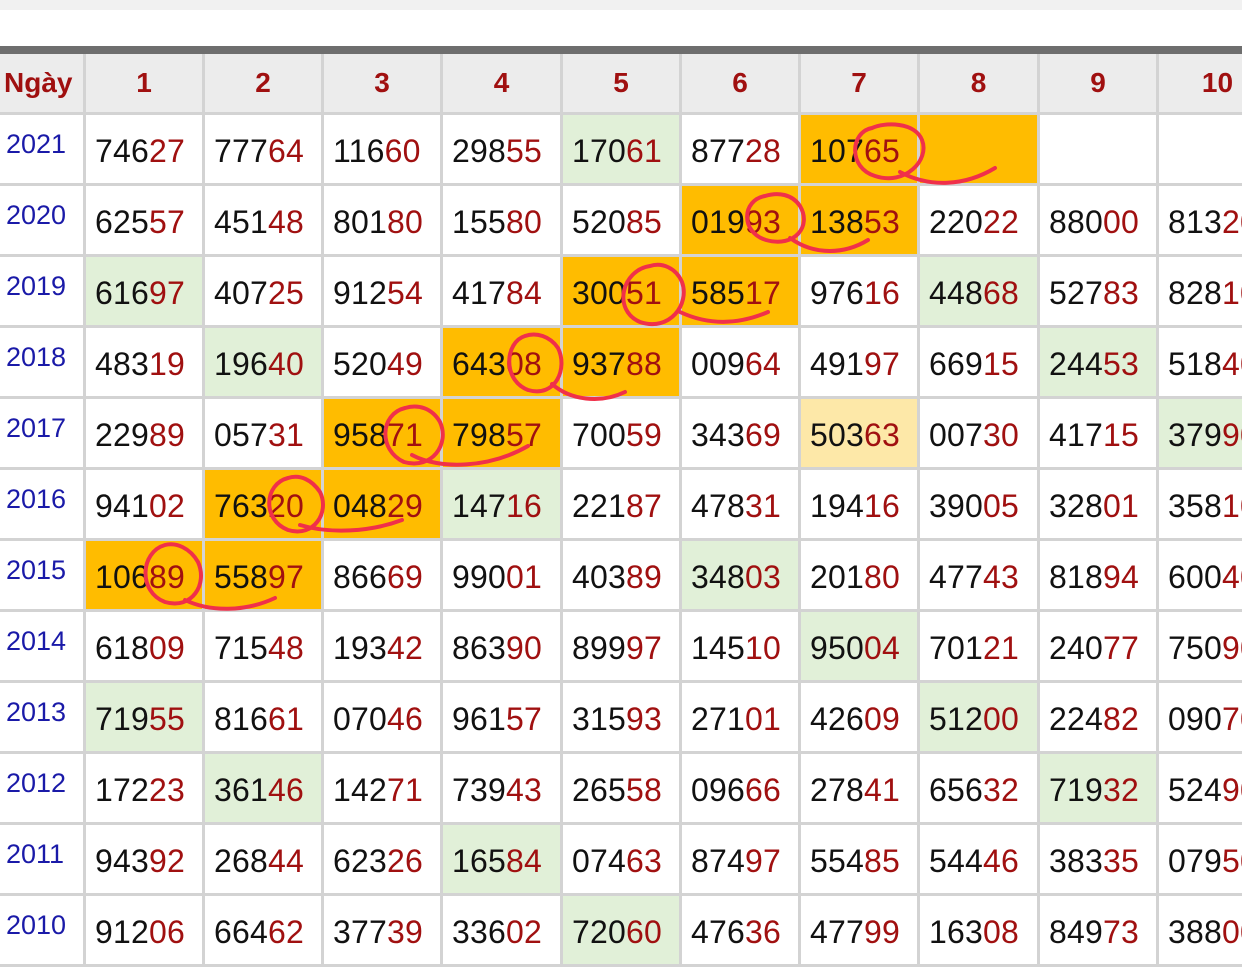 Image resolution: width=1242 pixels, height=972 pixels. I want to click on result-head-digits: 777, so click(241, 151).